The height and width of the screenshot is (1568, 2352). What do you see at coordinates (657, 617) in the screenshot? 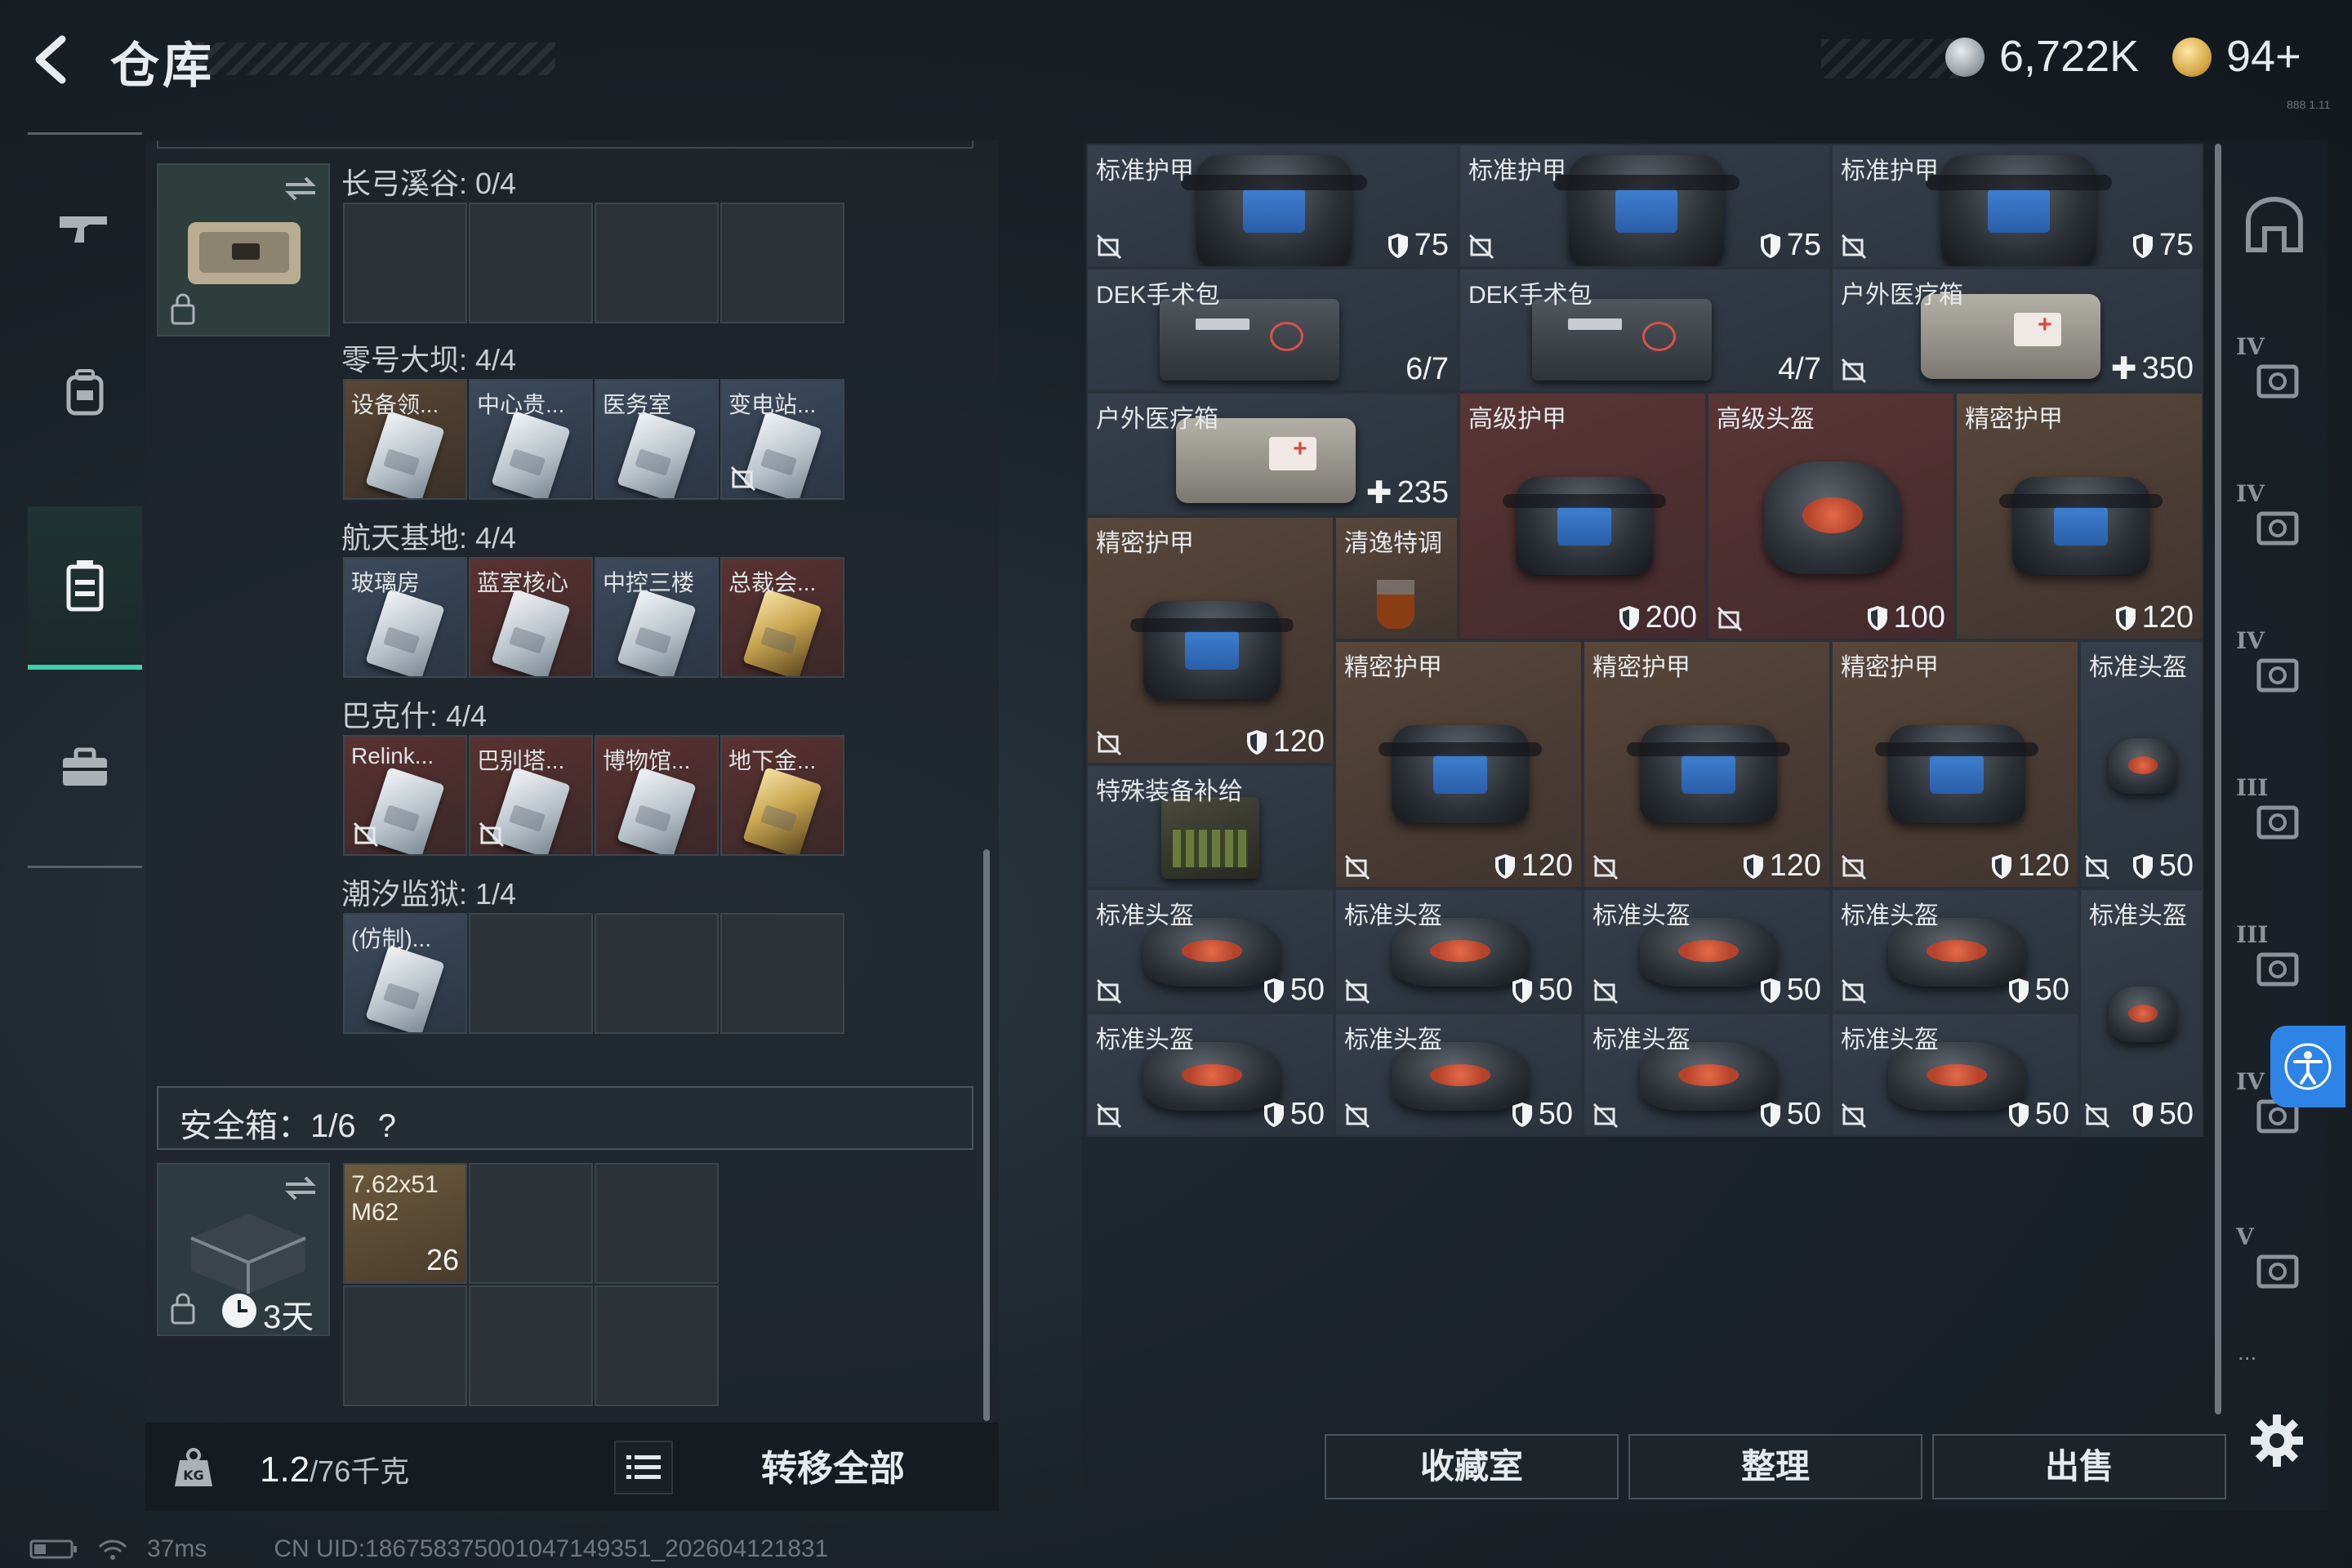
I see `keycard-item: 中控三楼` at bounding box center [657, 617].